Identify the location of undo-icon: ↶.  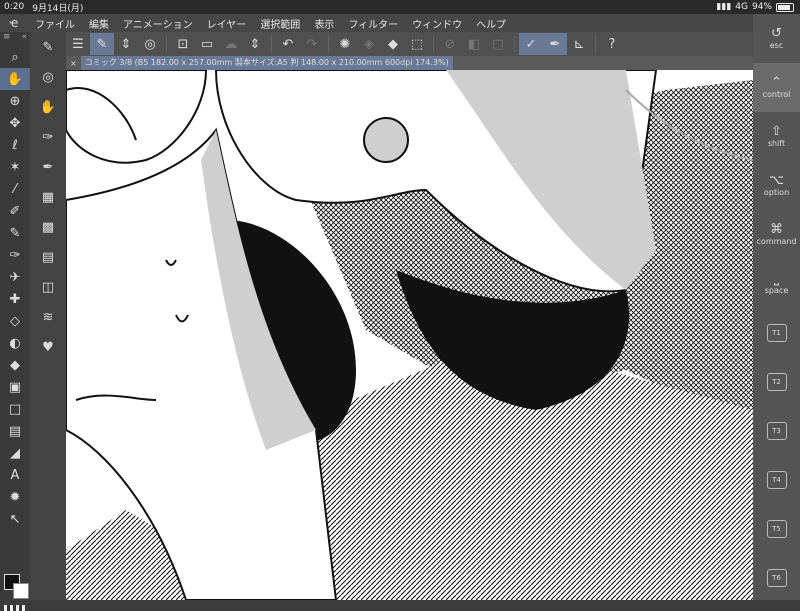
(288, 44).